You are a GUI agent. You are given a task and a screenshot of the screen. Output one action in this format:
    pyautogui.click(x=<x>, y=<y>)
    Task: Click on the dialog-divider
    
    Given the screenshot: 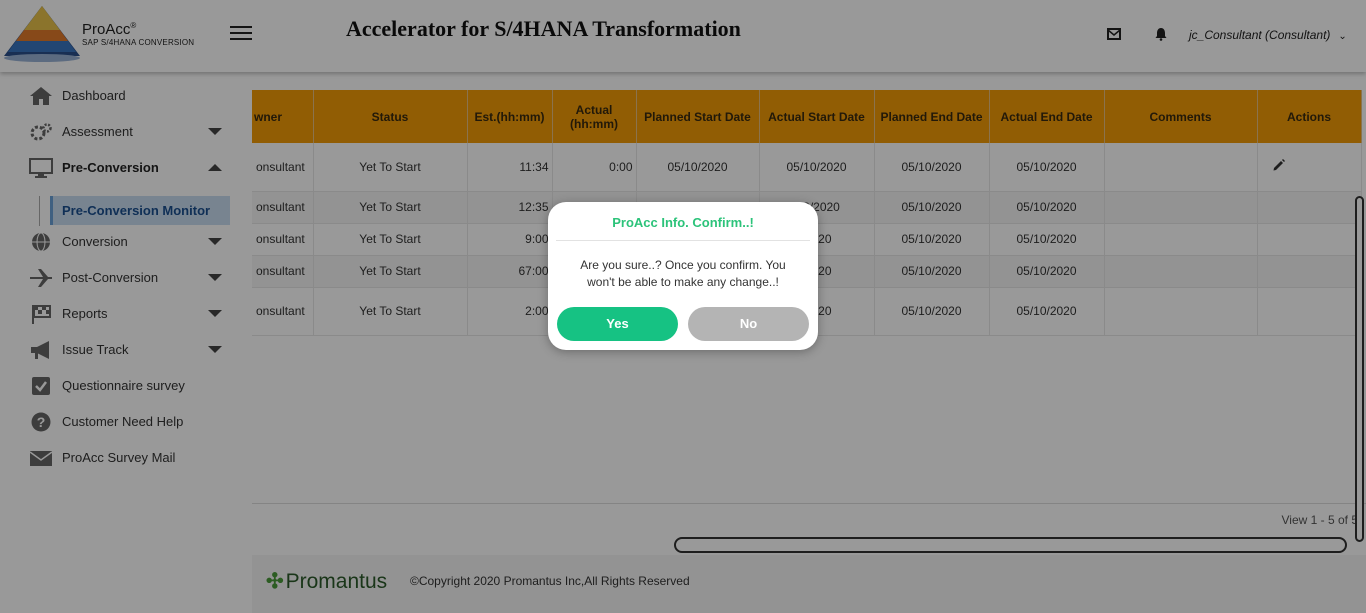 What is the action you would take?
    pyautogui.click(x=683, y=240)
    